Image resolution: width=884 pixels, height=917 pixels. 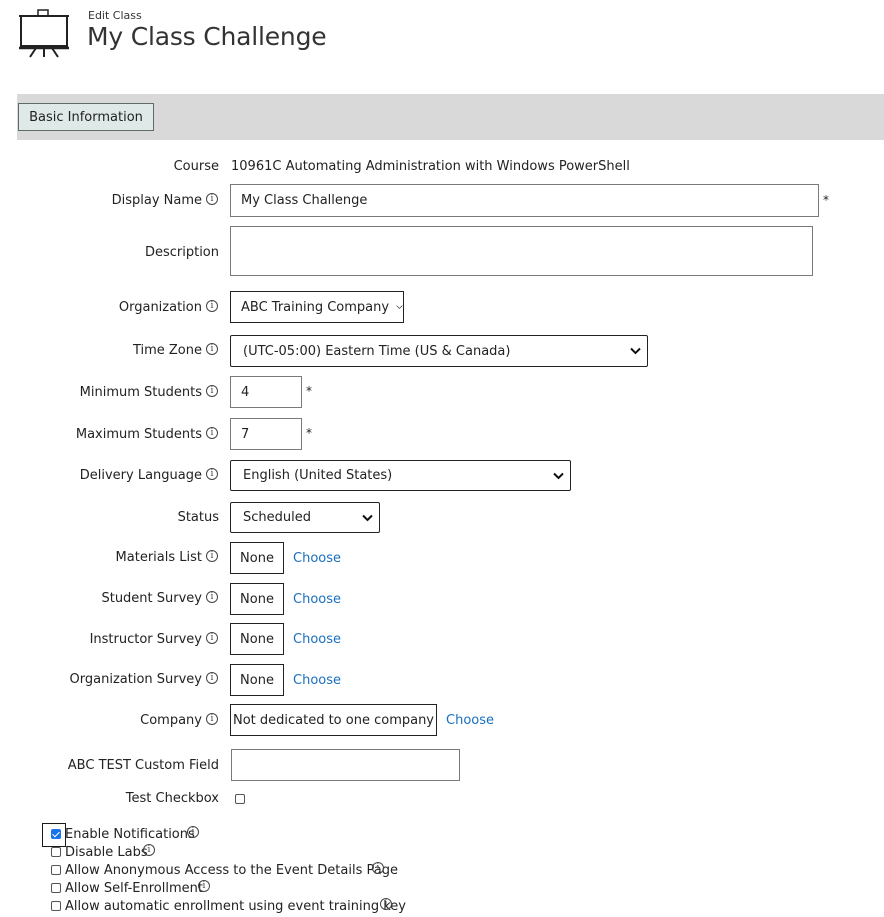 I want to click on disable-labs-checkbox, so click(x=56, y=852).